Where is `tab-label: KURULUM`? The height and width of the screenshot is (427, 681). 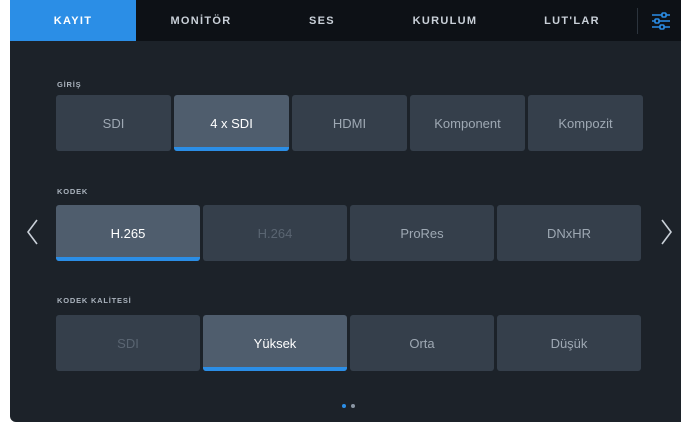
tab-label: KURULUM is located at coordinates (445, 20).